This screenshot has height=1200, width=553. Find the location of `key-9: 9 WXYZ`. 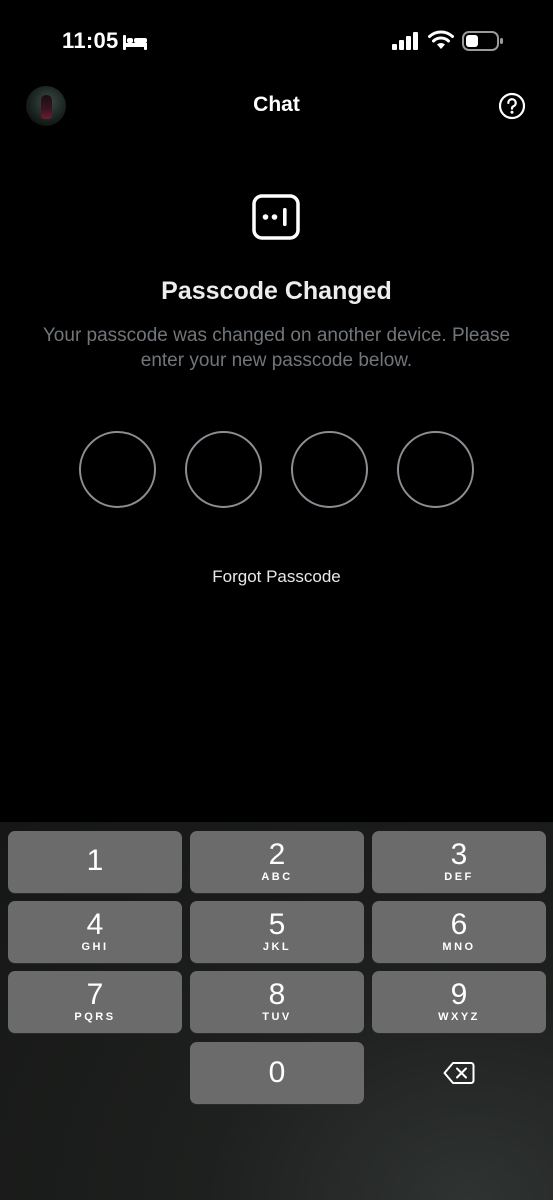

key-9: 9 WXYZ is located at coordinates (459, 1002).